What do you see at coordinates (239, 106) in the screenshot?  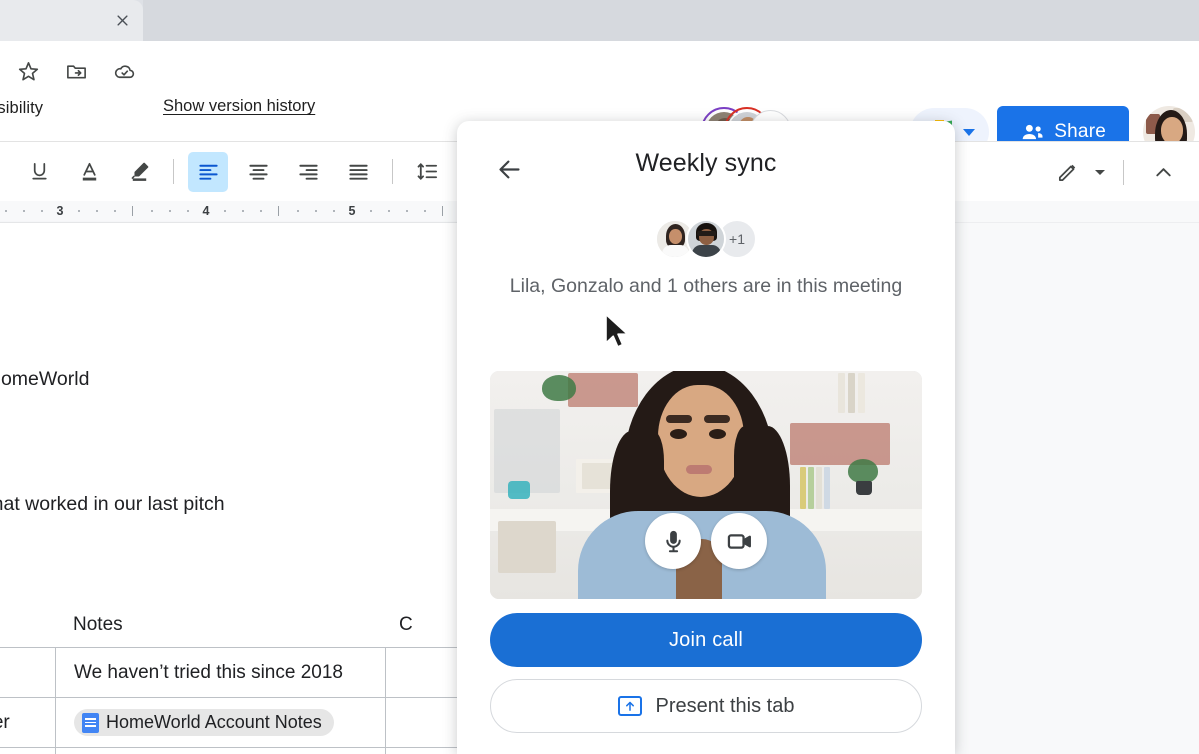 I see `show-version-history-link: Show version history` at bounding box center [239, 106].